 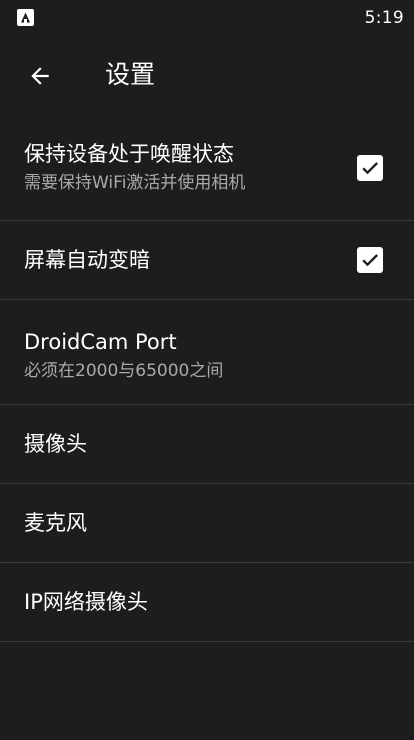 I want to click on arrow-left-icon, so click(x=40, y=76).